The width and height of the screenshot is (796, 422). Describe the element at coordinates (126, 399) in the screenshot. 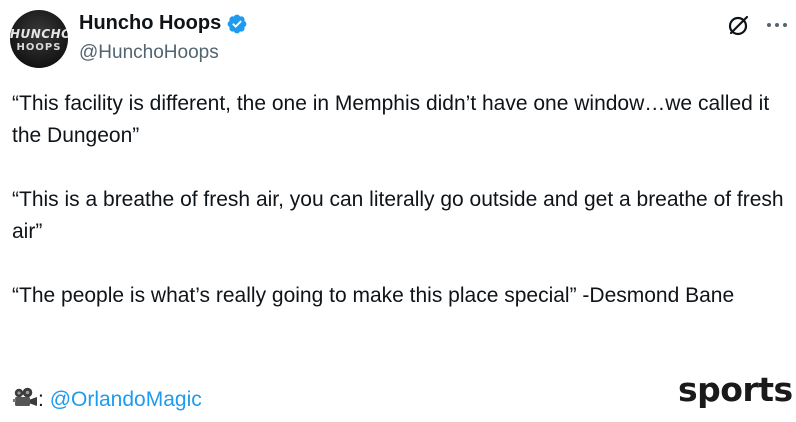

I see `mention-link: @OrlandoMagic` at that location.